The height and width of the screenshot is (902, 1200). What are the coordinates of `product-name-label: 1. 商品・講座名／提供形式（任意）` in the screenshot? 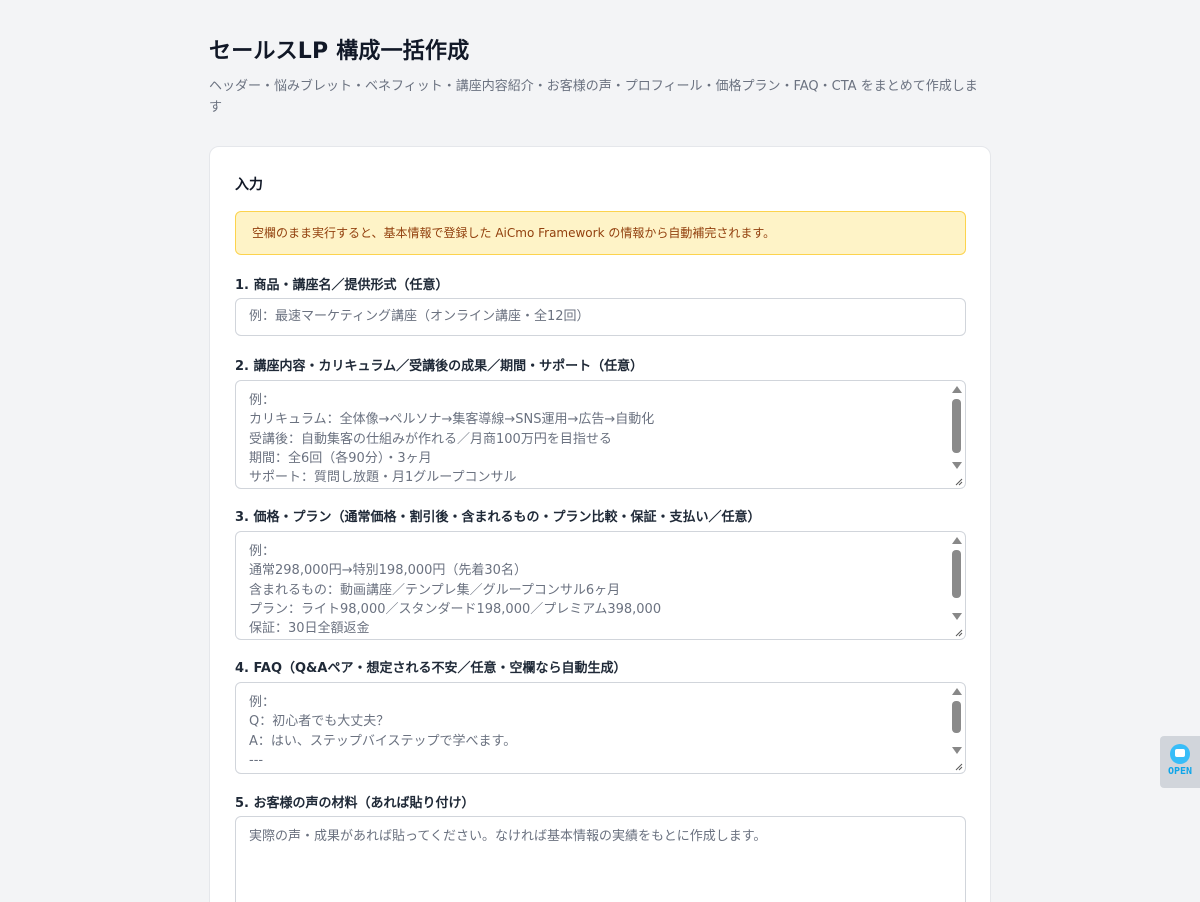 It's located at (342, 285).